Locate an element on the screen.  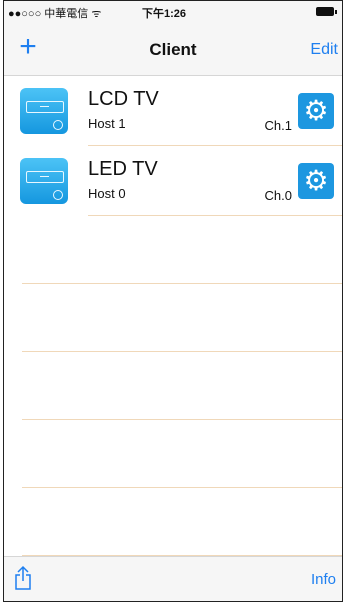
client-host: Host 1 is located at coordinates (107, 123).